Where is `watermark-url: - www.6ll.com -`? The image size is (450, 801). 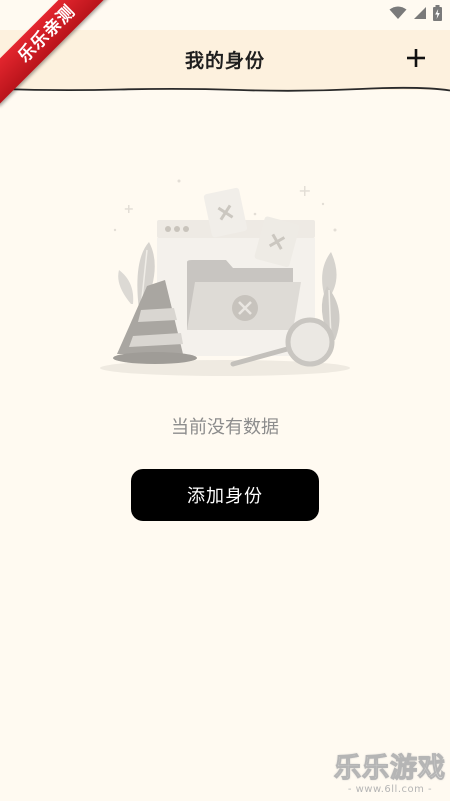
watermark-url: - www.6ll.com - is located at coordinates (390, 789).